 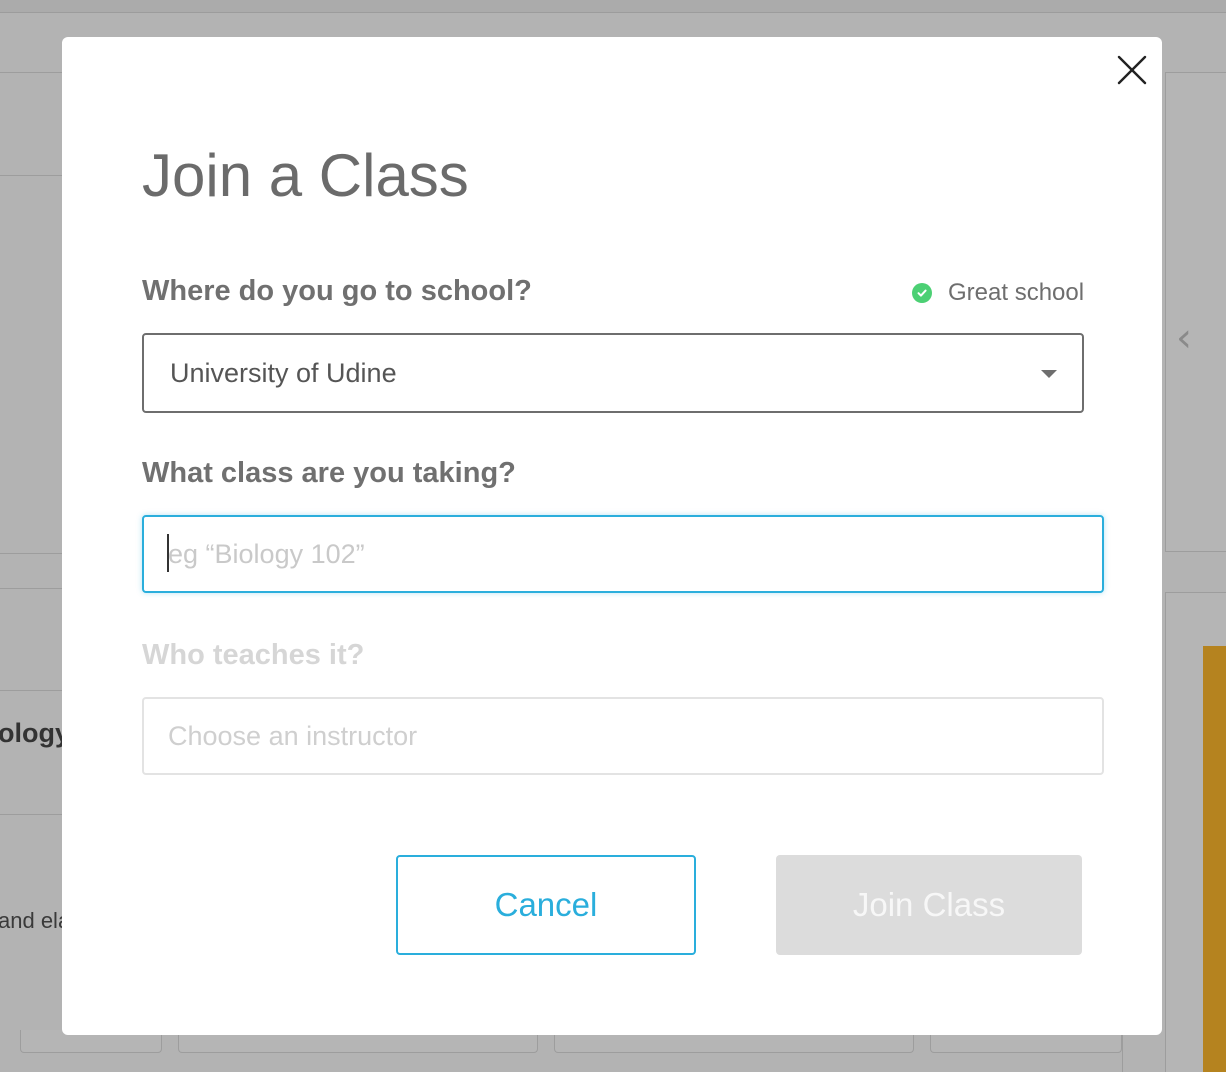 I want to click on school-label: Where do you go to school?, so click(x=337, y=291).